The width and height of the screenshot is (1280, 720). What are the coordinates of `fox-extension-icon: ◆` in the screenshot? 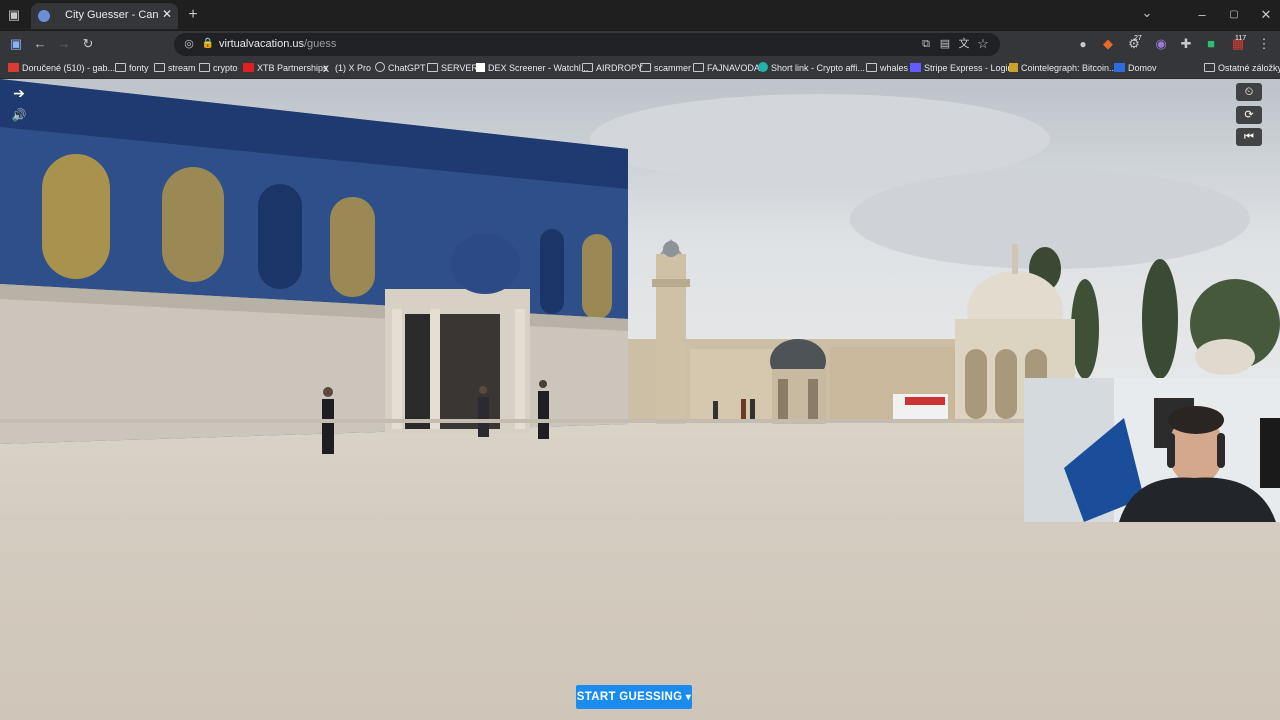 It's located at (1108, 44).